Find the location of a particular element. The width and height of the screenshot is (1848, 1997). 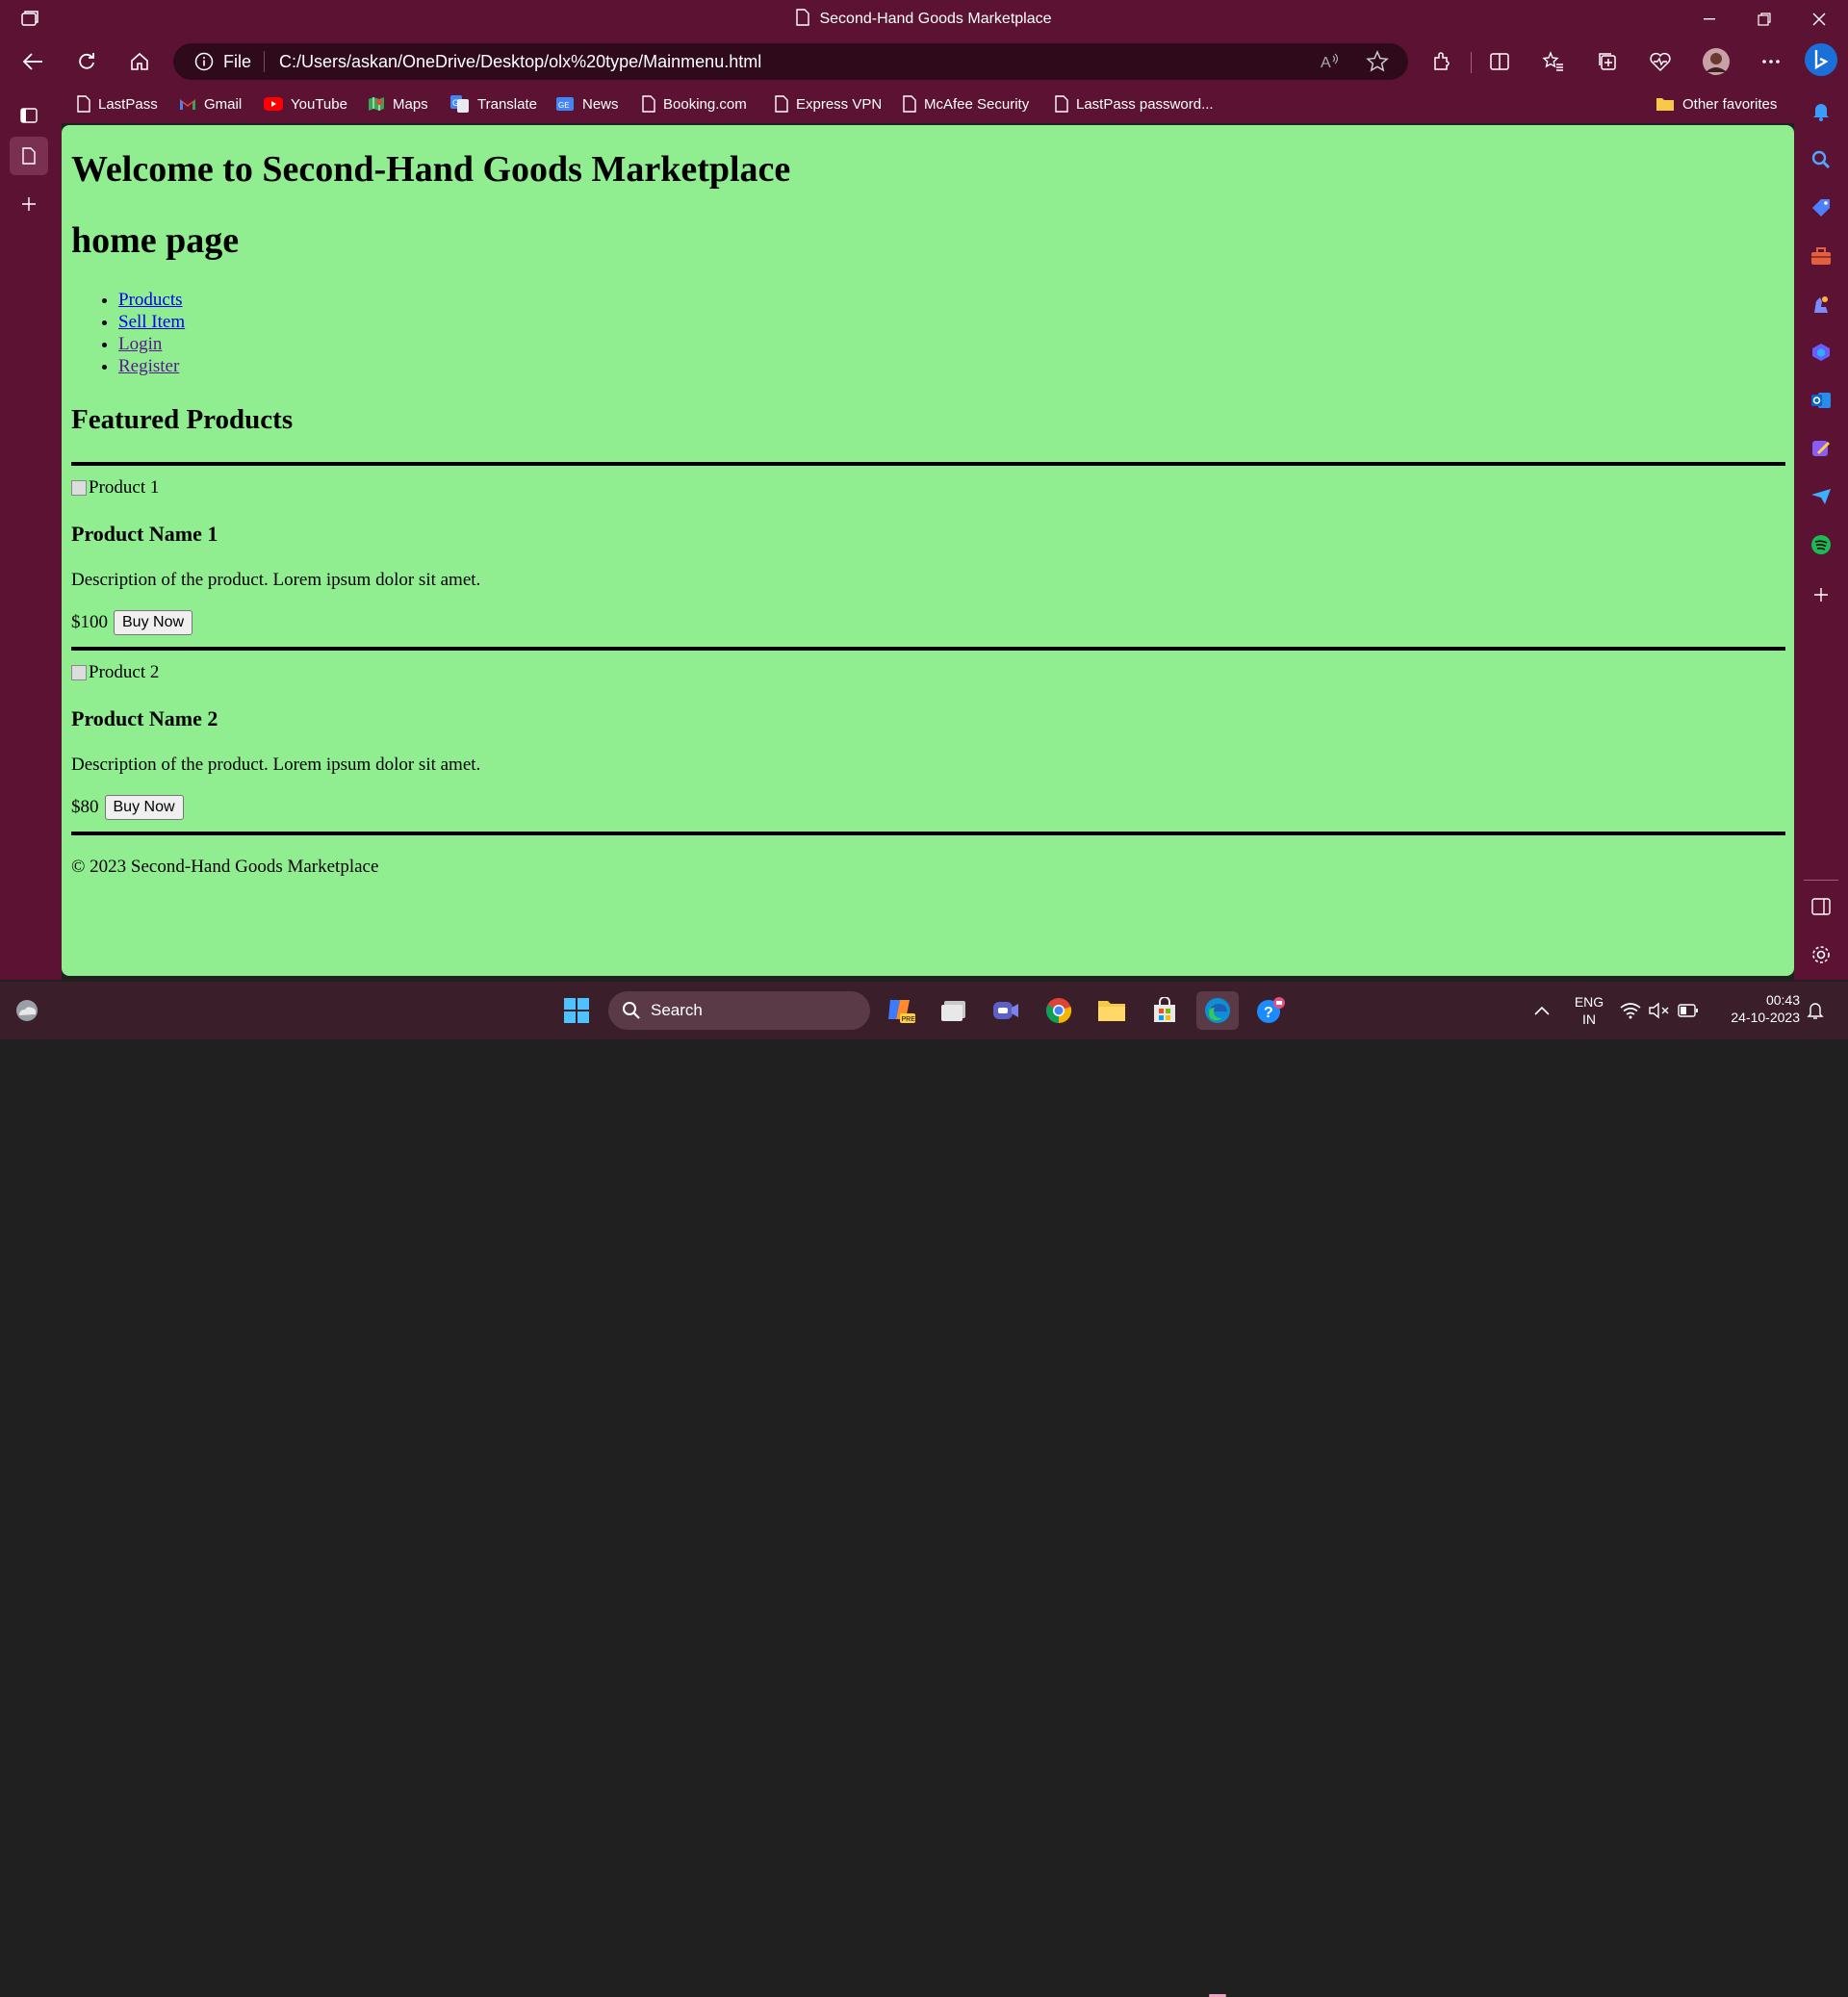

microsoft-365-icon is located at coordinates (1821, 352).